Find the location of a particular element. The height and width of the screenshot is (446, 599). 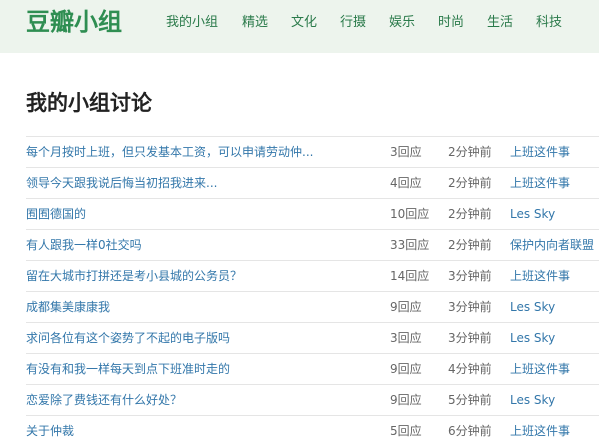

reply-count: 33回应 is located at coordinates (410, 245).